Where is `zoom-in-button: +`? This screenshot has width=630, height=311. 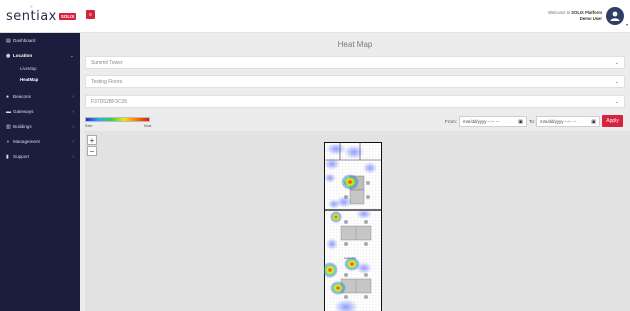 zoom-in-button: + is located at coordinates (92, 140).